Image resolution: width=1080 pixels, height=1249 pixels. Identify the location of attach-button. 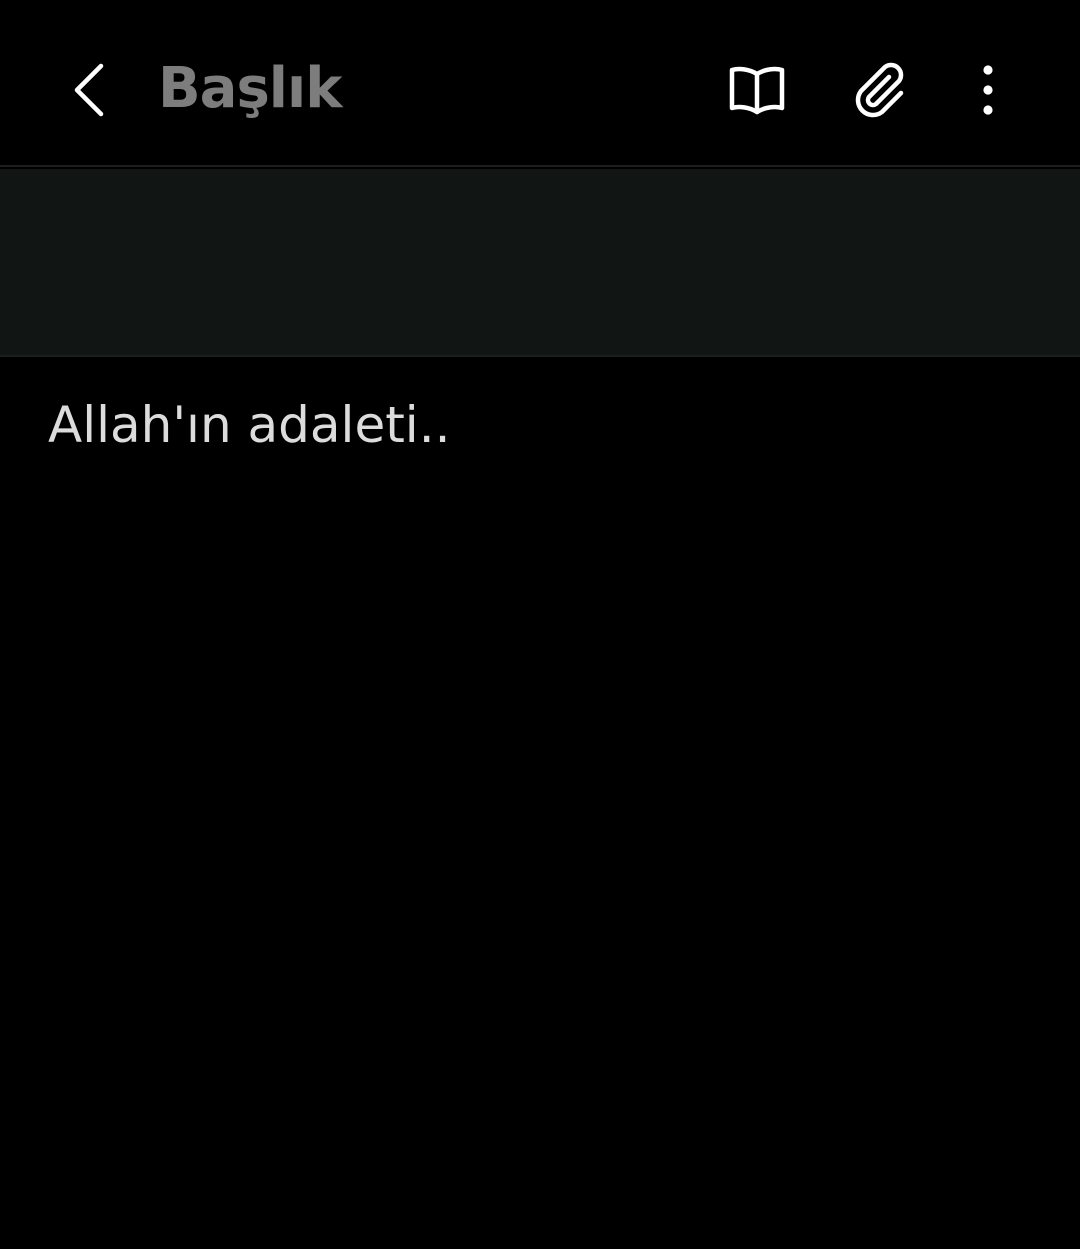
(881, 90).